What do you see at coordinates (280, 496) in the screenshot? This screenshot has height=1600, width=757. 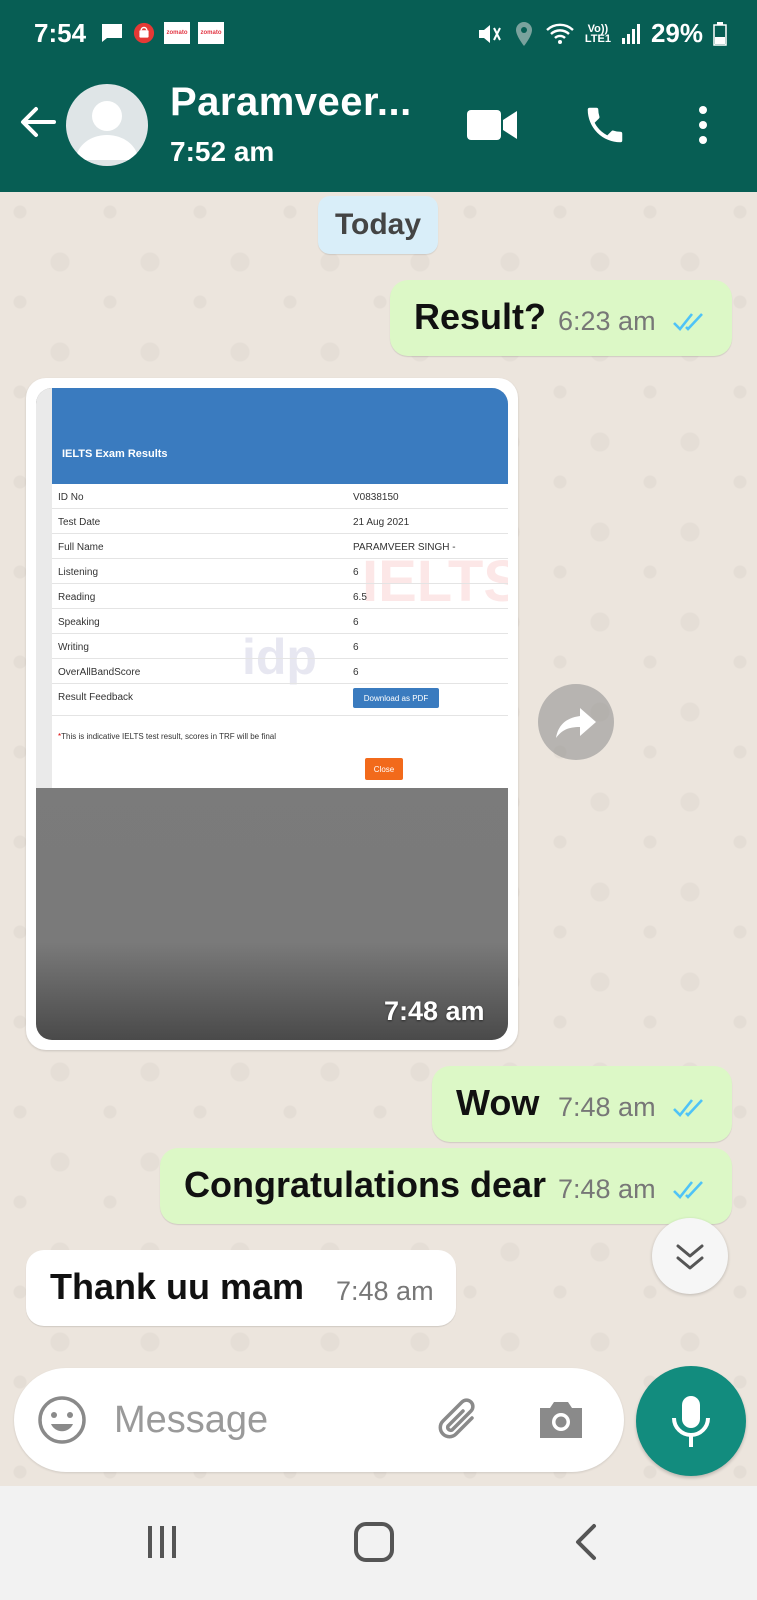 I see `result-row: ID No V0838150` at bounding box center [280, 496].